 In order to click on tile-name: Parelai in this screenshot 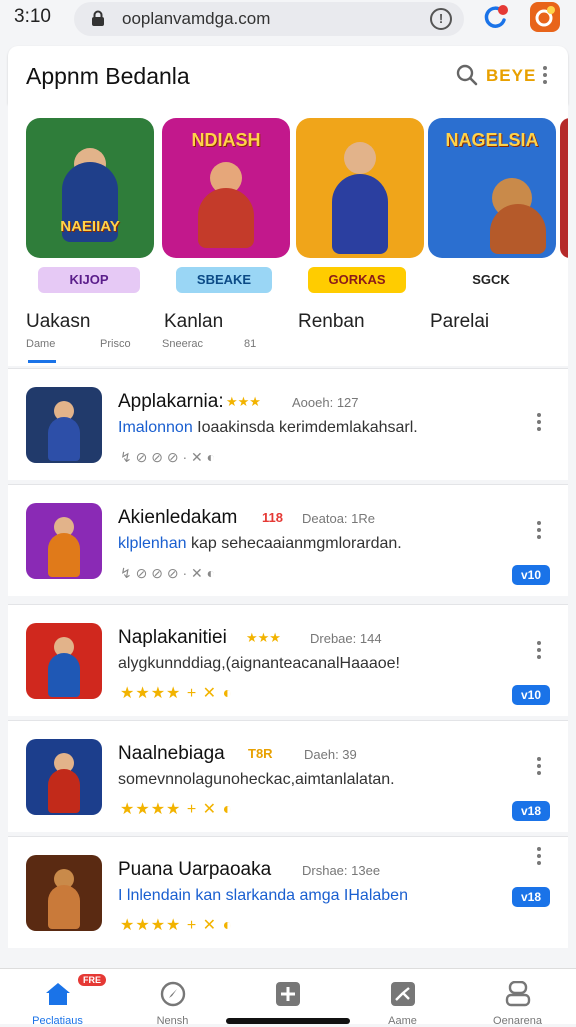, I will do `click(459, 322)`.